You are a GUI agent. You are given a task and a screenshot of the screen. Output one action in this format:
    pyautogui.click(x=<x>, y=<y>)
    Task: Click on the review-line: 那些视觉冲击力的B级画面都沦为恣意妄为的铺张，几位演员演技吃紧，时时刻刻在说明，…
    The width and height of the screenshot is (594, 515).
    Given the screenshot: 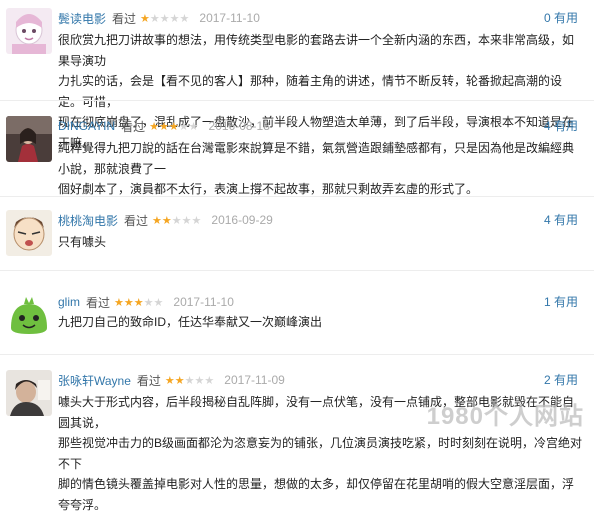 What is the action you would take?
    pyautogui.click(x=320, y=453)
    